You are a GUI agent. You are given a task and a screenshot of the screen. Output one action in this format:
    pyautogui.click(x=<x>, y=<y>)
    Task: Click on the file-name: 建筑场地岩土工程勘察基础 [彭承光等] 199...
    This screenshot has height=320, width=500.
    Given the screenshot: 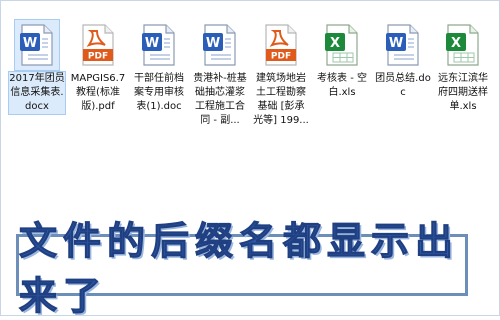 What is the action you would take?
    pyautogui.click(x=281, y=99)
    